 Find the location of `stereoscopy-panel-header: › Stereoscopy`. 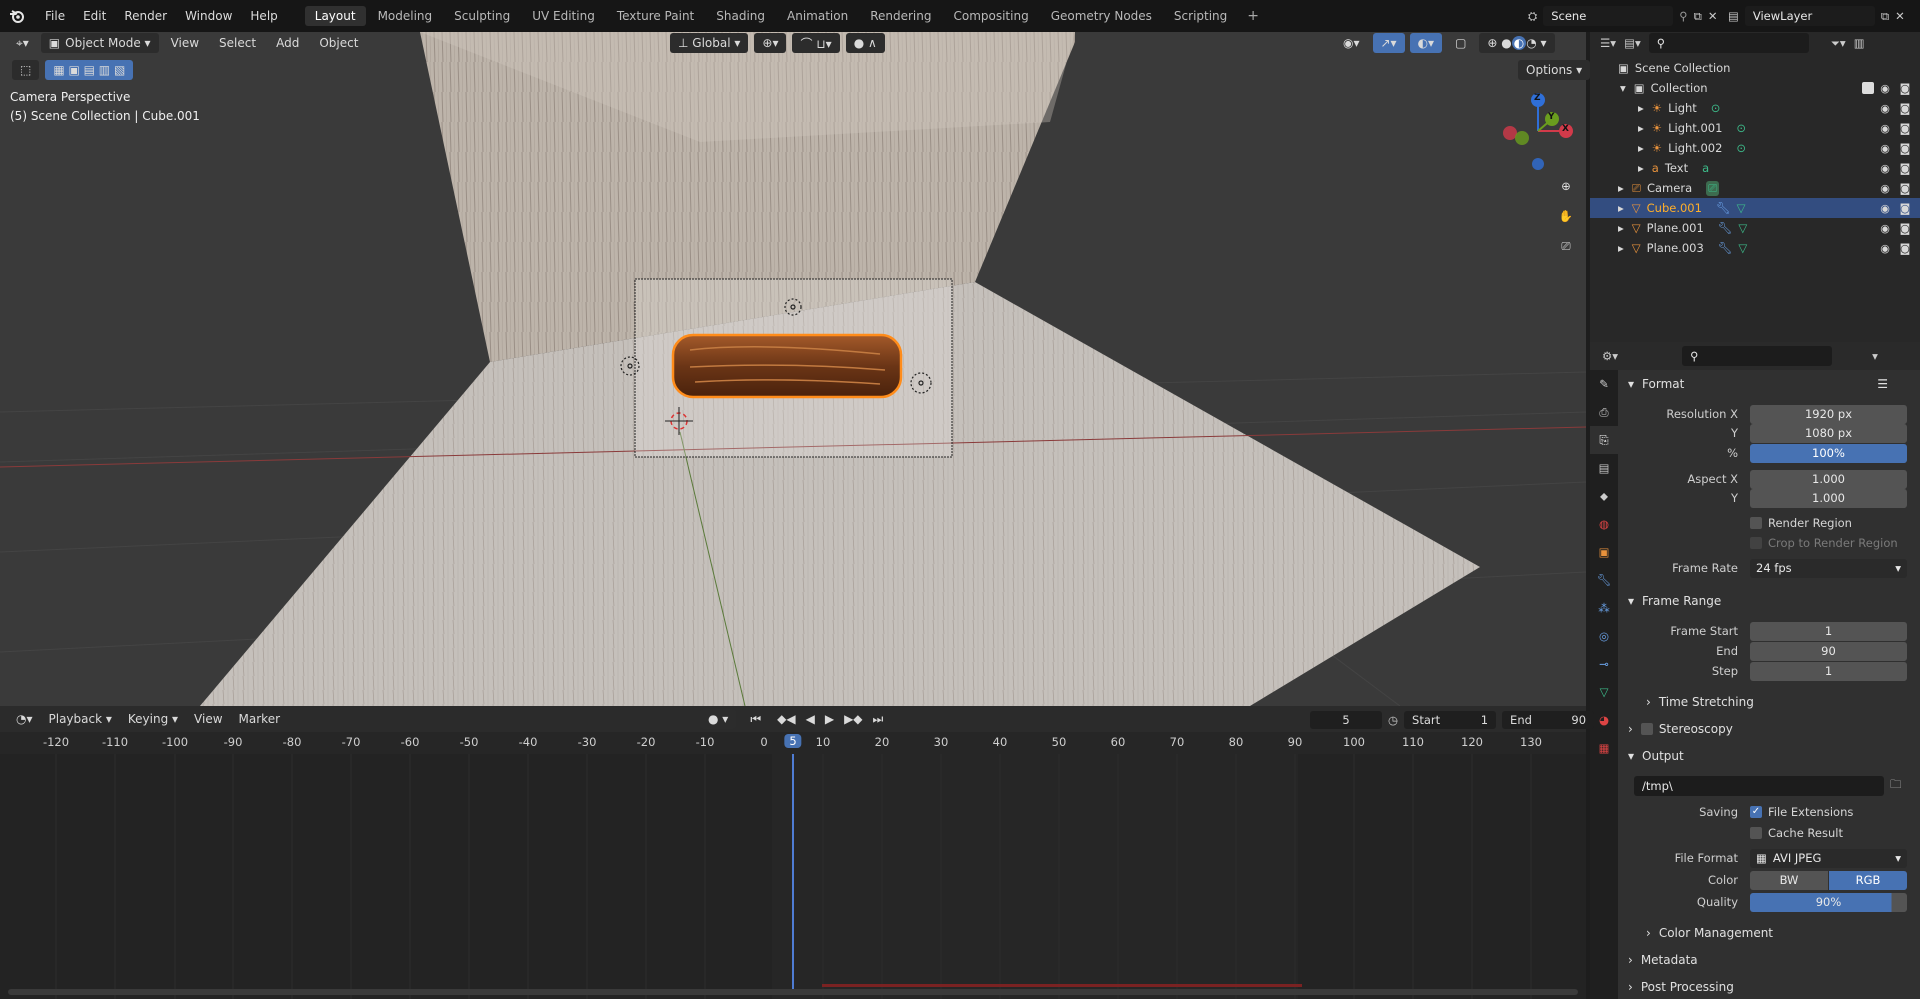

stereoscopy-panel-header: › Stereoscopy is located at coordinates (1773, 729).